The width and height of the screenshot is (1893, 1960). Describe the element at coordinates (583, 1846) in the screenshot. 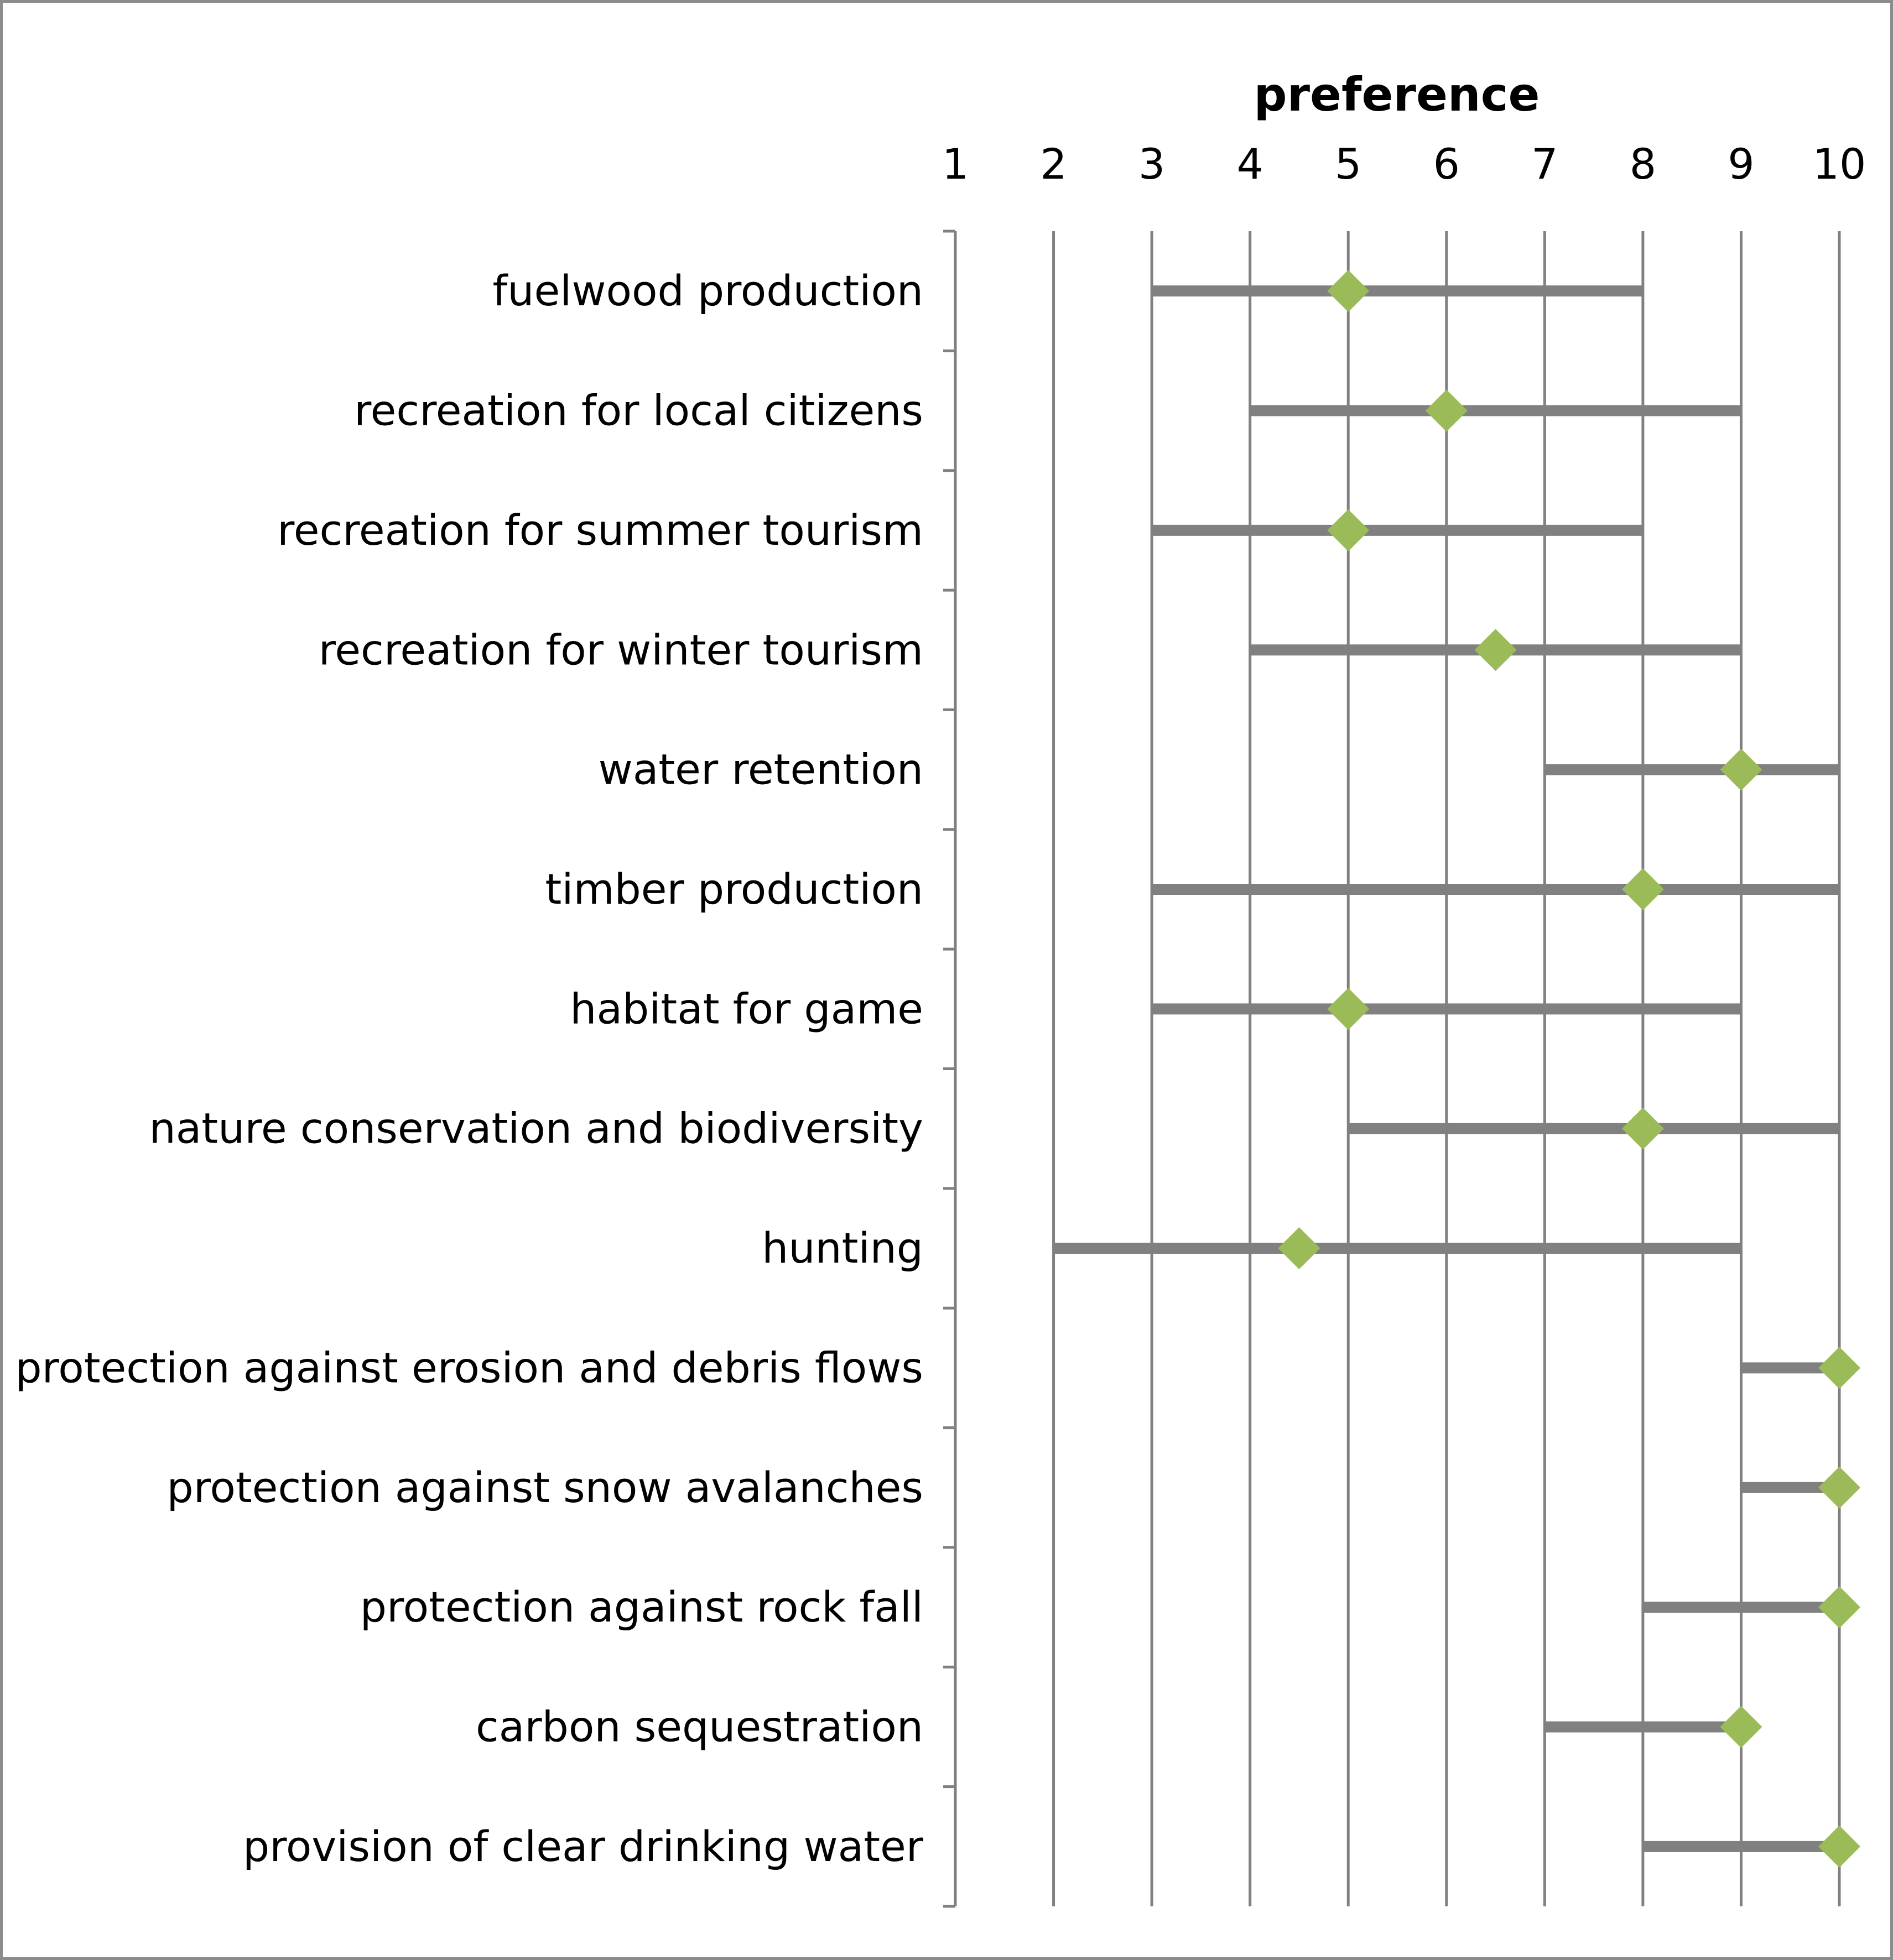

I see `category-label: provision of clear drinking water` at that location.